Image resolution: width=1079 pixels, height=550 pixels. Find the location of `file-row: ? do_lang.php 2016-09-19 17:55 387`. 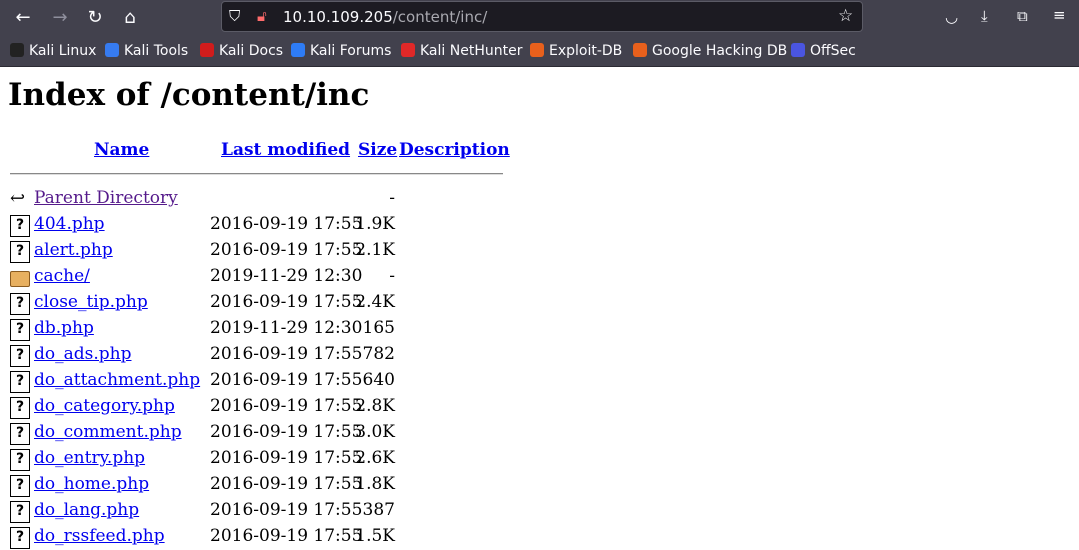

file-row: ? do_lang.php 2016-09-19 17:55 387 is located at coordinates (260, 512).